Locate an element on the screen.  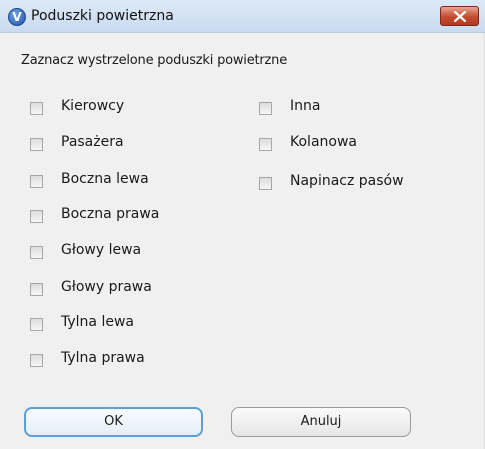
close-x-icon is located at coordinates (460, 16).